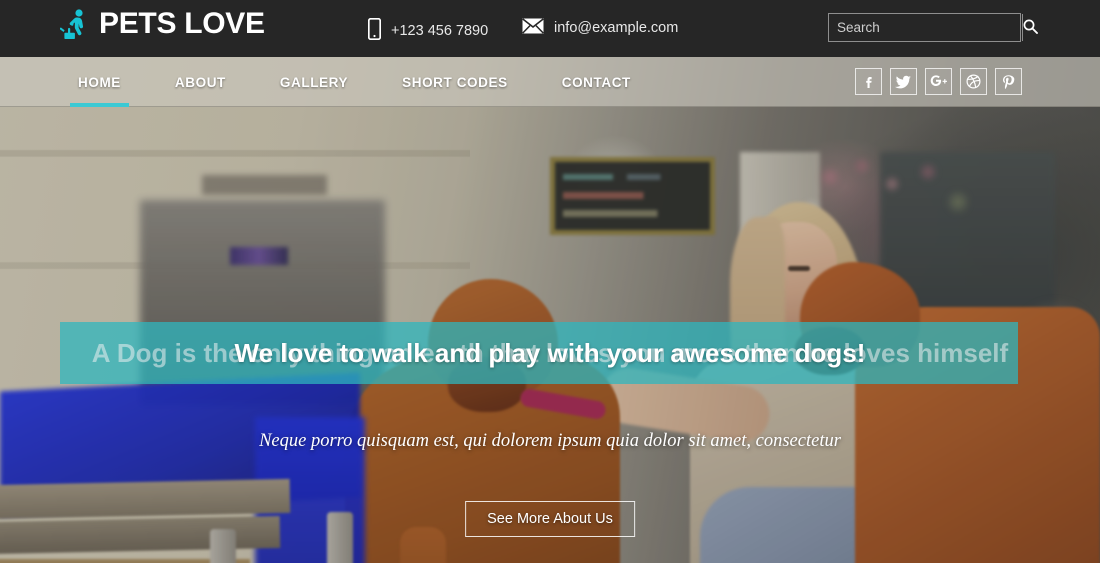 This screenshot has width=1100, height=563. What do you see at coordinates (973, 81) in the screenshot?
I see `dribbble-icon` at bounding box center [973, 81].